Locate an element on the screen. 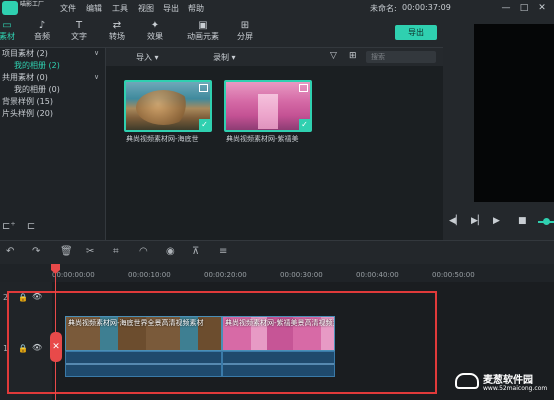  previous-frame-icon: ◀▏ is located at coordinates (456, 221).